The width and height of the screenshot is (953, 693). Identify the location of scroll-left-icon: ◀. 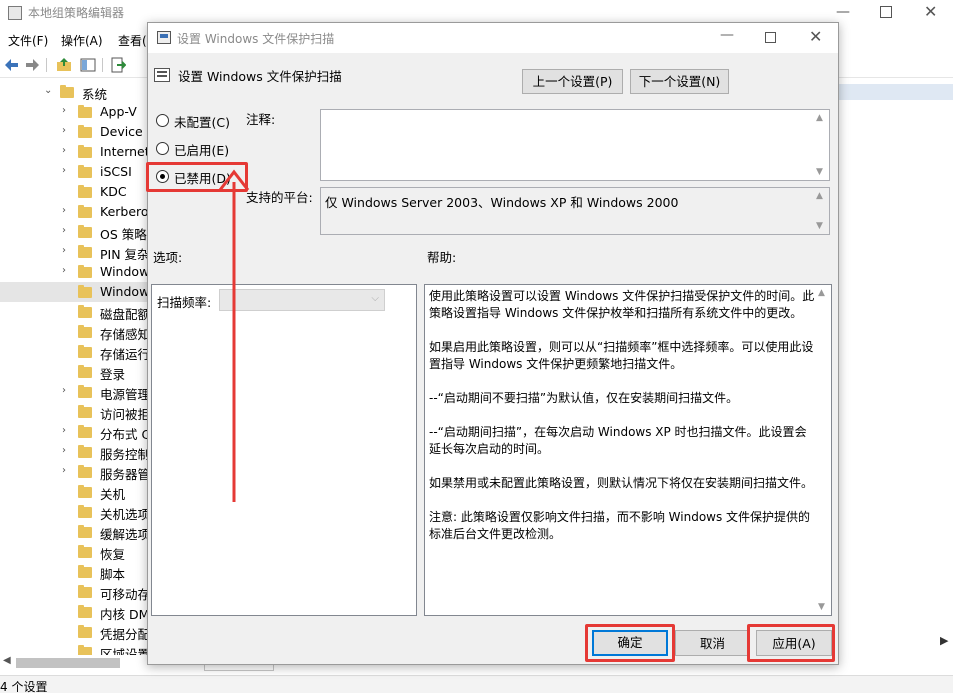
(7, 660).